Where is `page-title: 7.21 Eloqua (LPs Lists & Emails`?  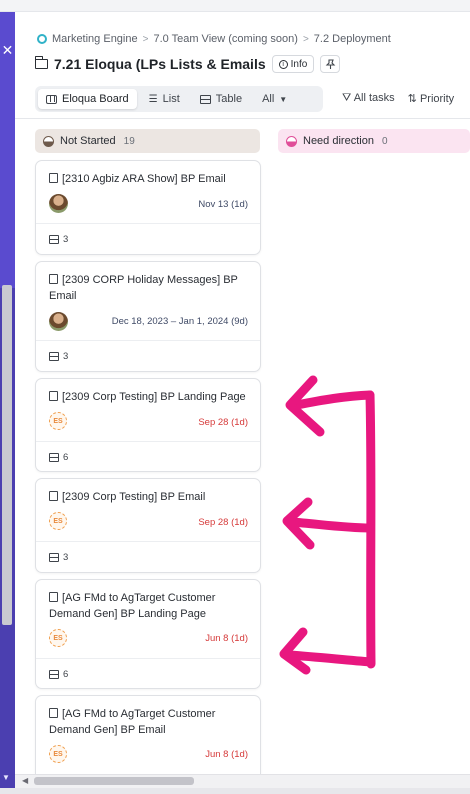
page-title: 7.21 Eloqua (LPs Lists & Emails is located at coordinates (160, 64).